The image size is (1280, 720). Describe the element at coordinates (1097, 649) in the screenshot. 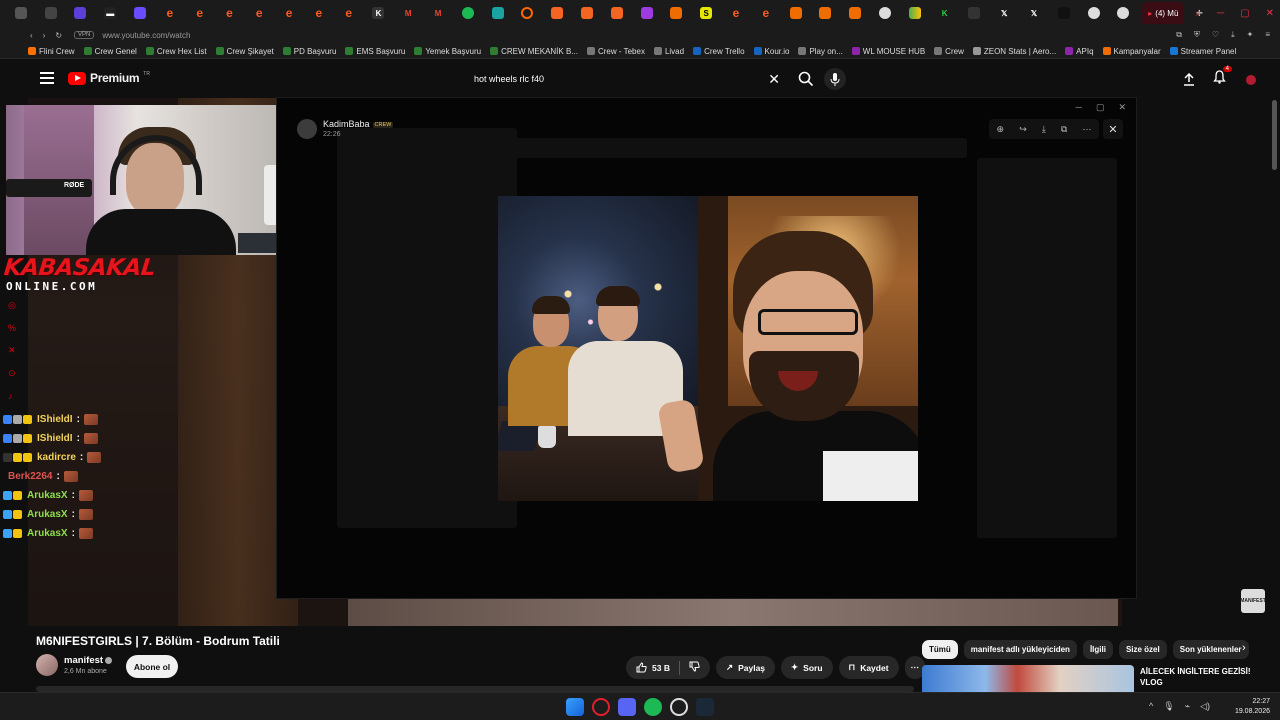

I see `filter-chip: İlgili` at that location.